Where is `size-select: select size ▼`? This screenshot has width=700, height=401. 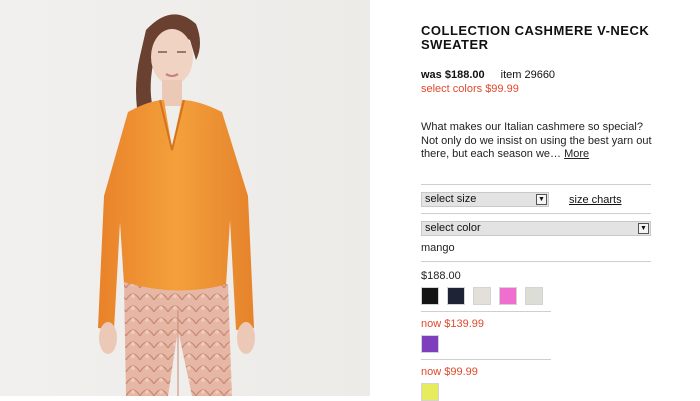 size-select: select size ▼ is located at coordinates (485, 199).